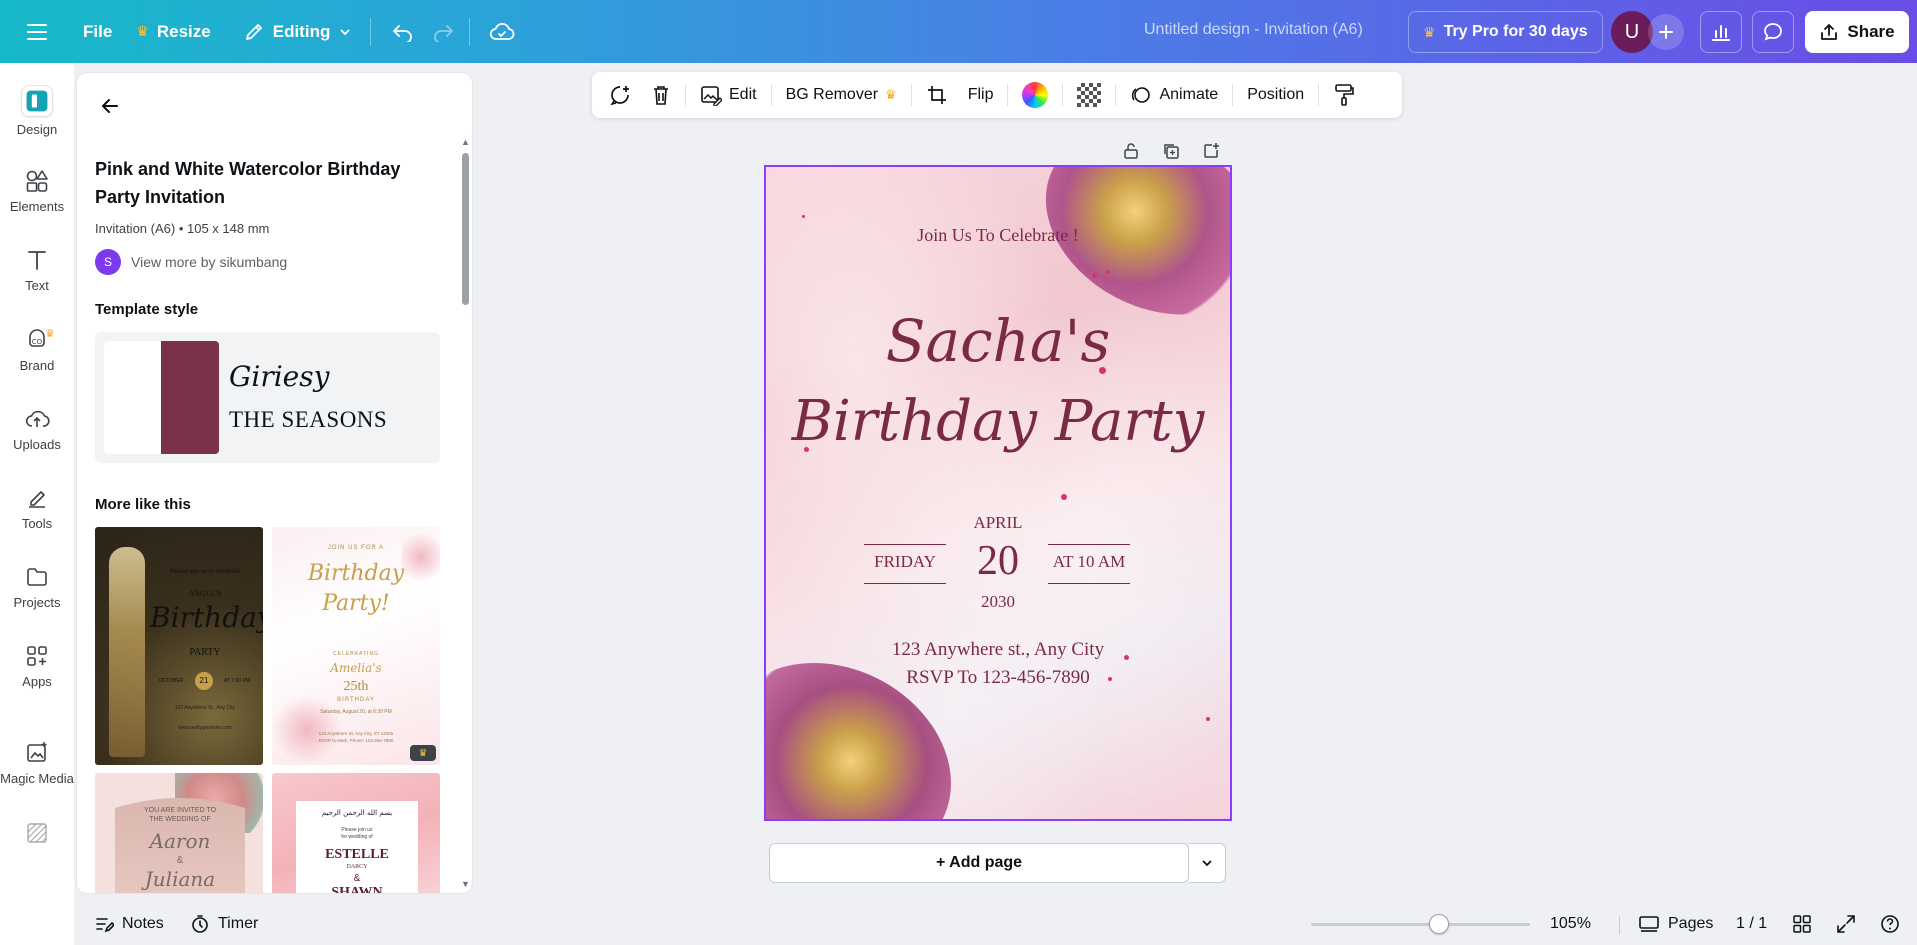  I want to click on scroll-down-arrow: ▼, so click(465, 884).